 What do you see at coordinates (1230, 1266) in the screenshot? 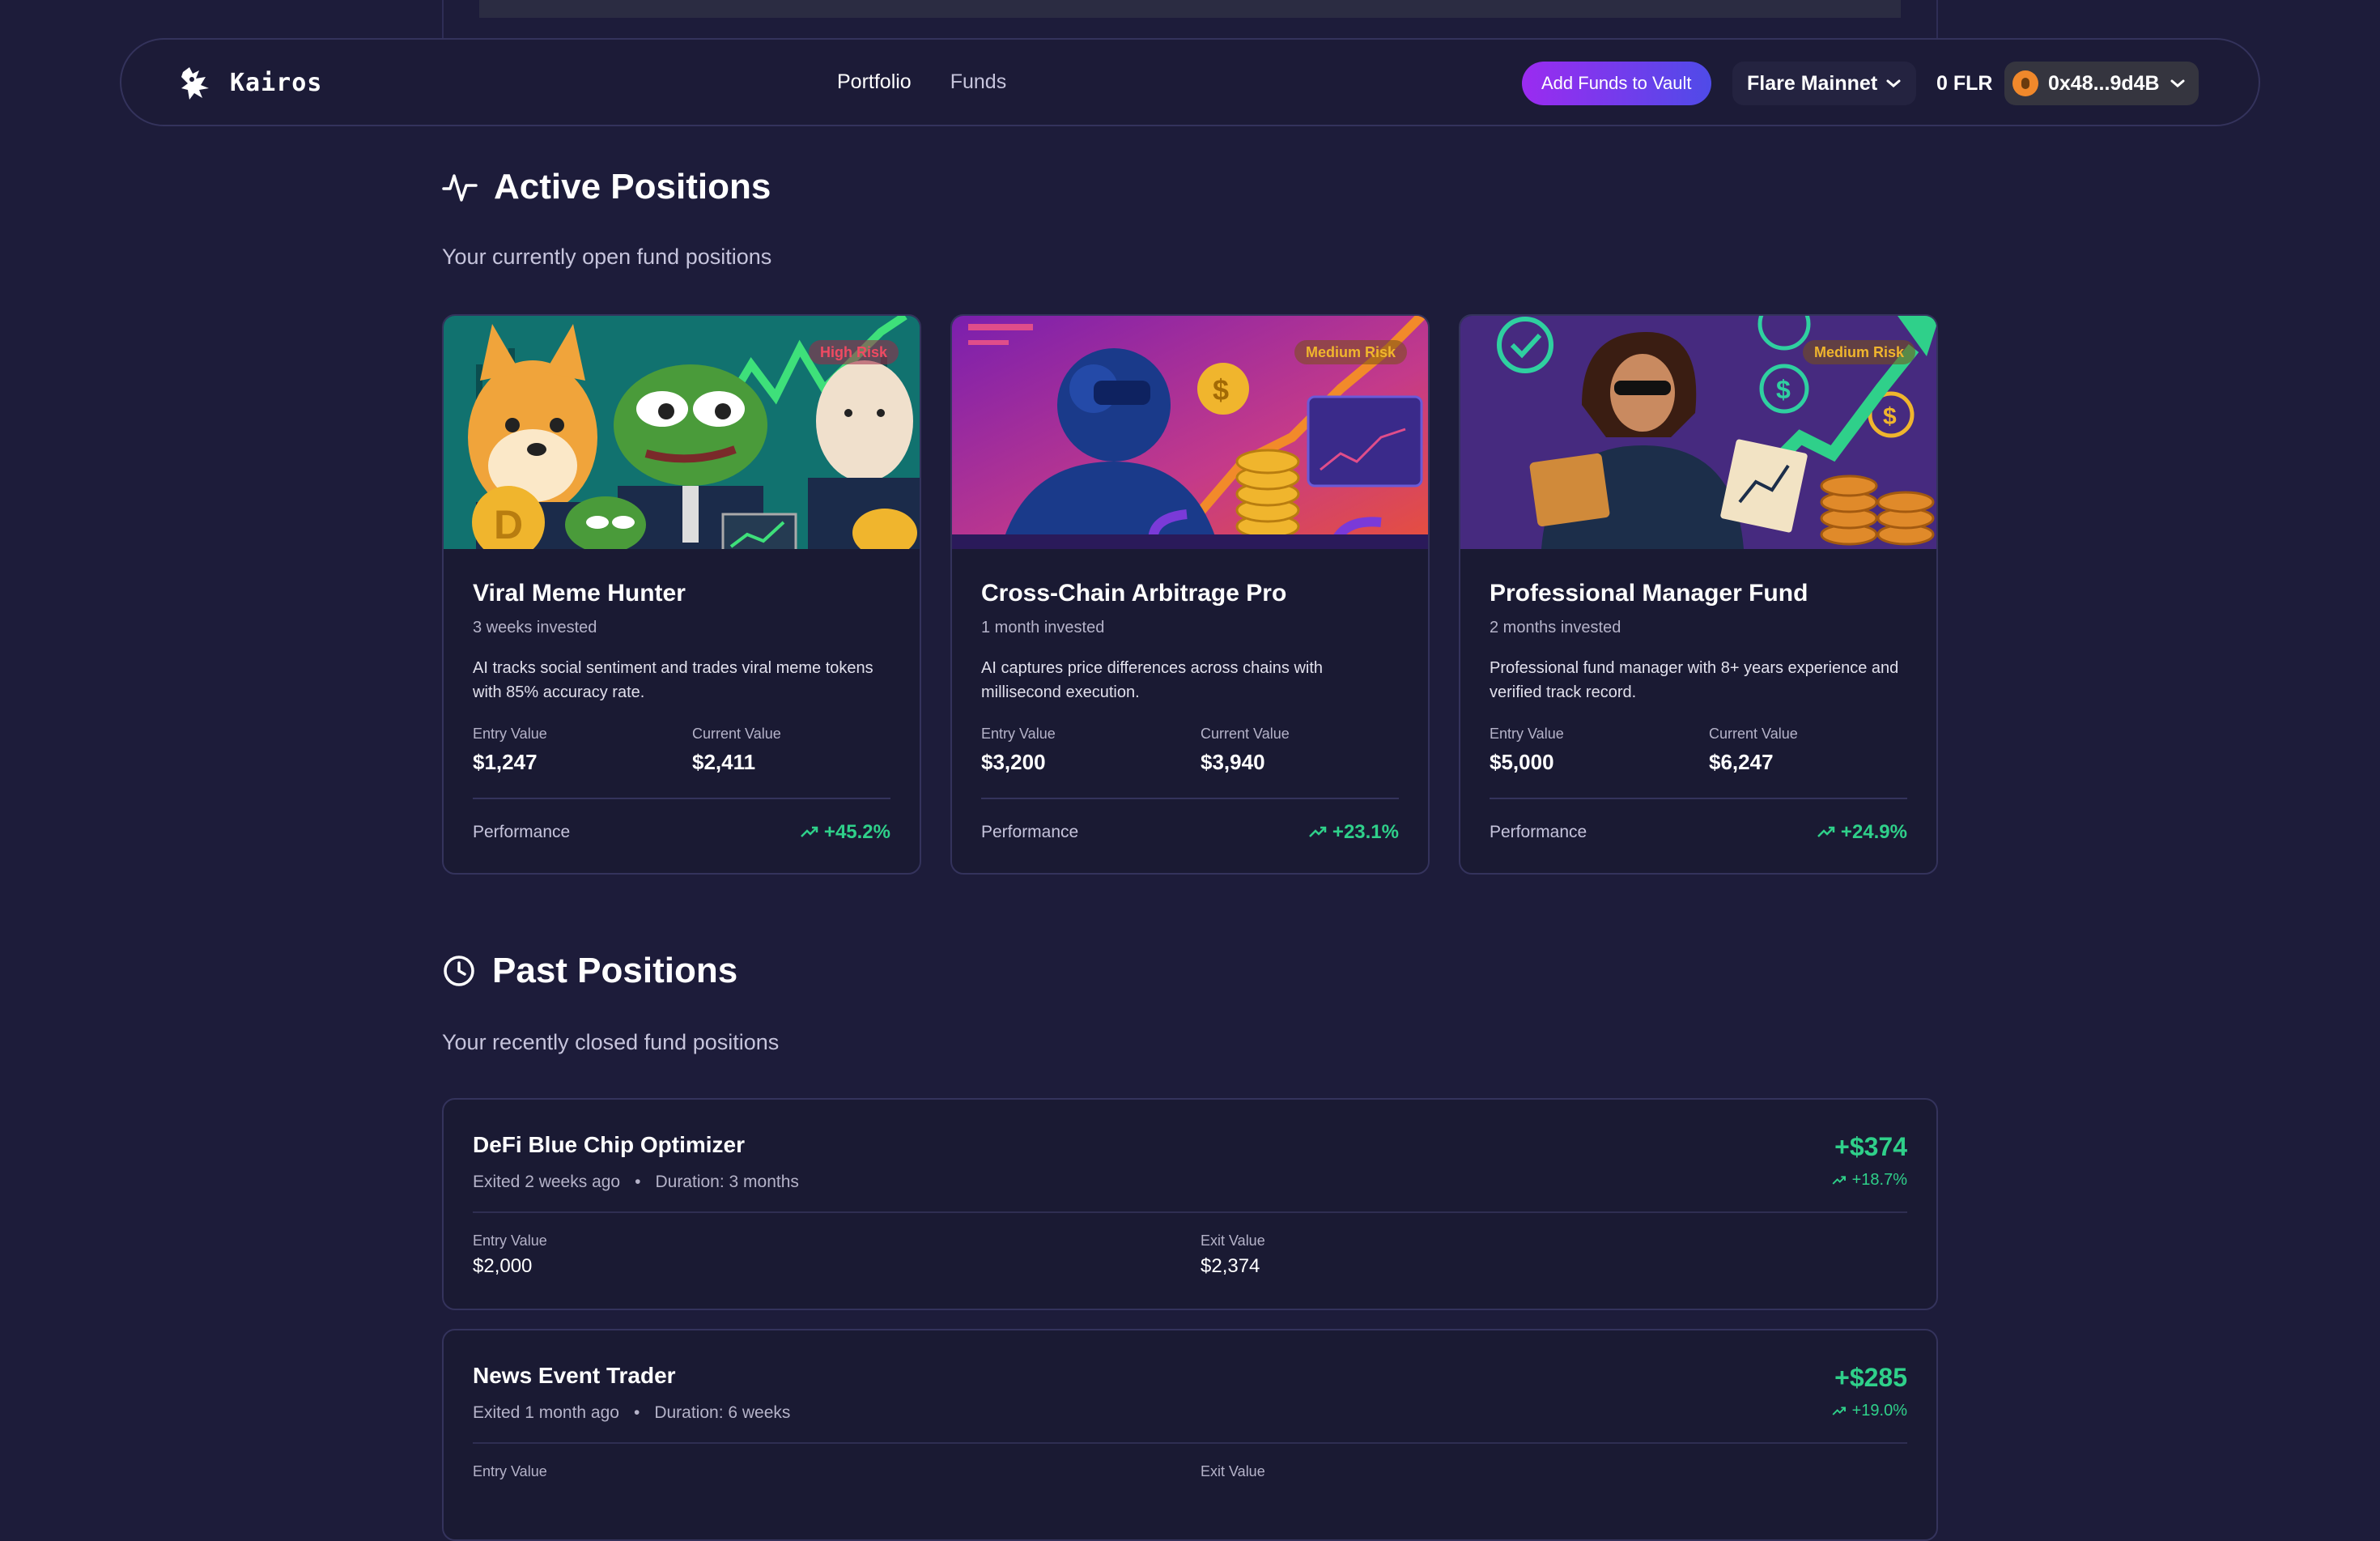
I see `exit-value: $2,374` at bounding box center [1230, 1266].